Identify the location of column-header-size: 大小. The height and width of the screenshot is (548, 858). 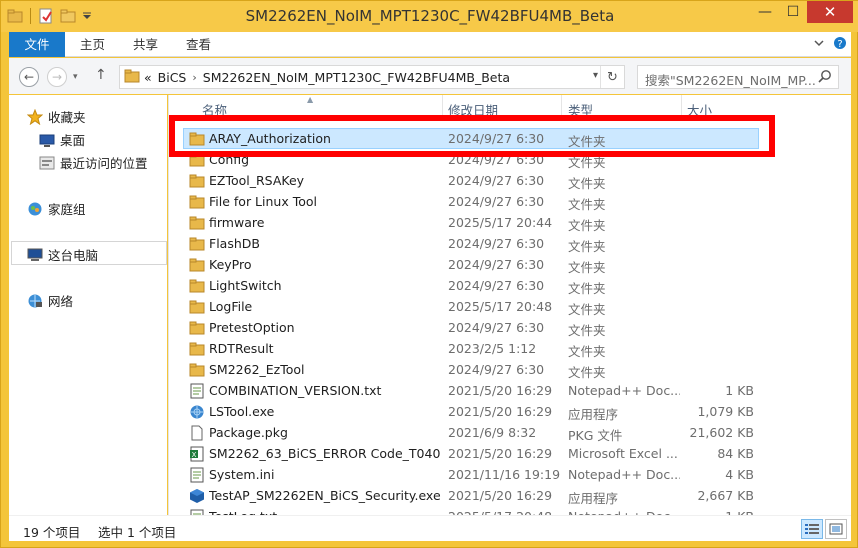
(699, 109).